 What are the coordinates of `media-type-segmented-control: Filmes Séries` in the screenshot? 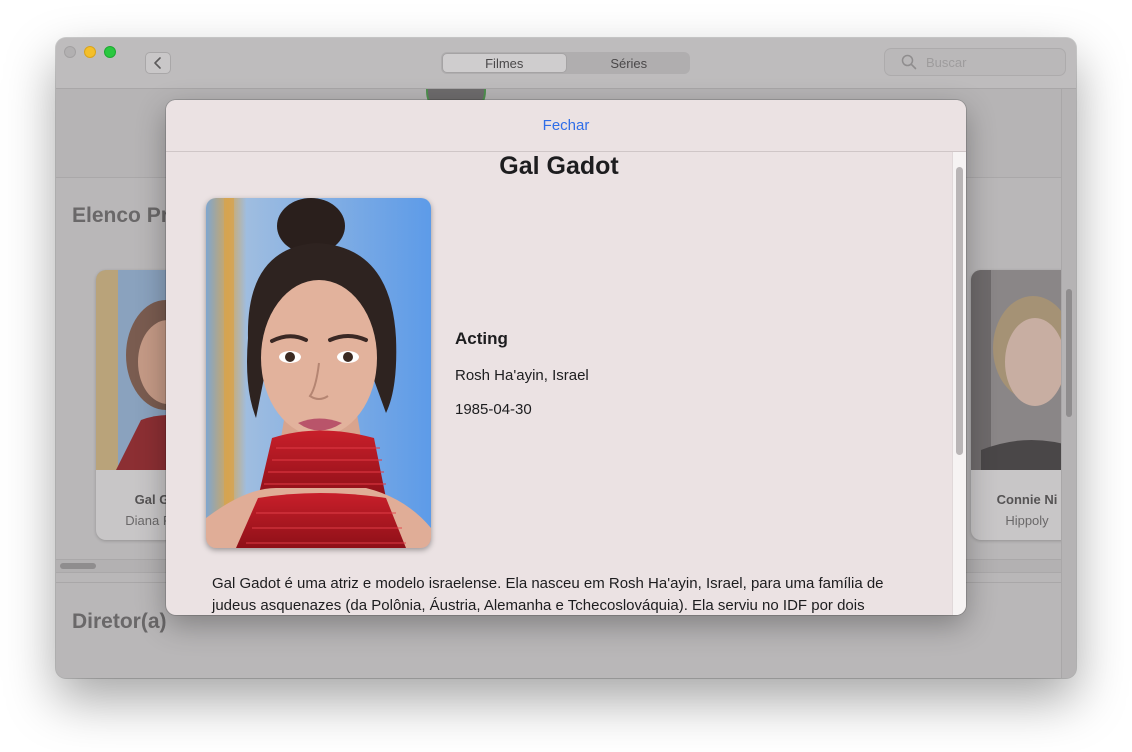 It's located at (565, 63).